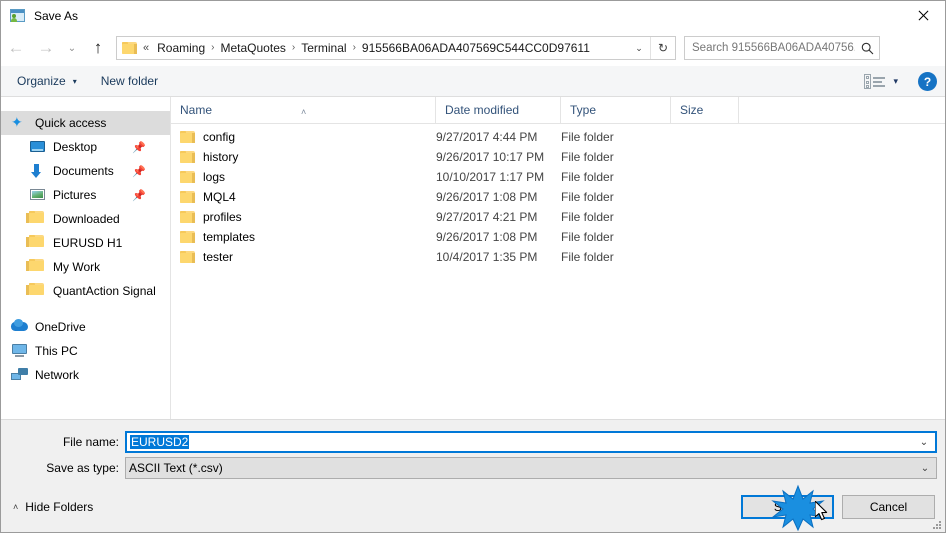 This screenshot has height=533, width=946. I want to click on sidebar-item-label: EURUSD H1, so click(88, 243).